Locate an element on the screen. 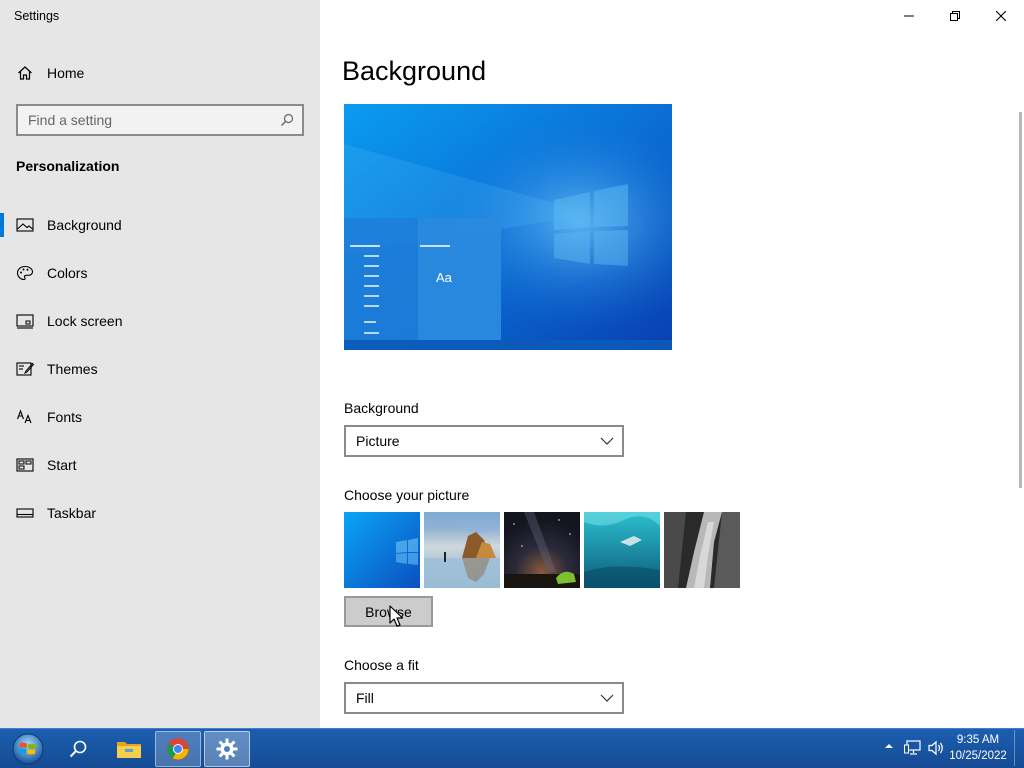  show-desktop-button is located at coordinates (1017, 748).